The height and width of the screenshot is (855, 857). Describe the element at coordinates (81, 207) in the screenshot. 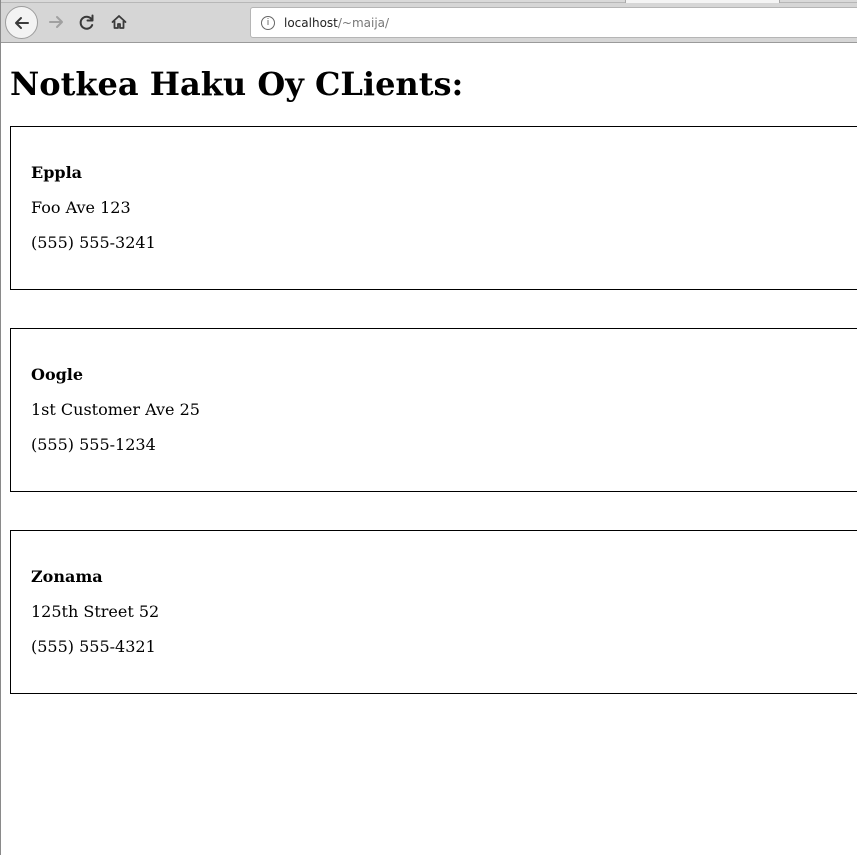

I see `client-address: Foo Ave 123` at that location.